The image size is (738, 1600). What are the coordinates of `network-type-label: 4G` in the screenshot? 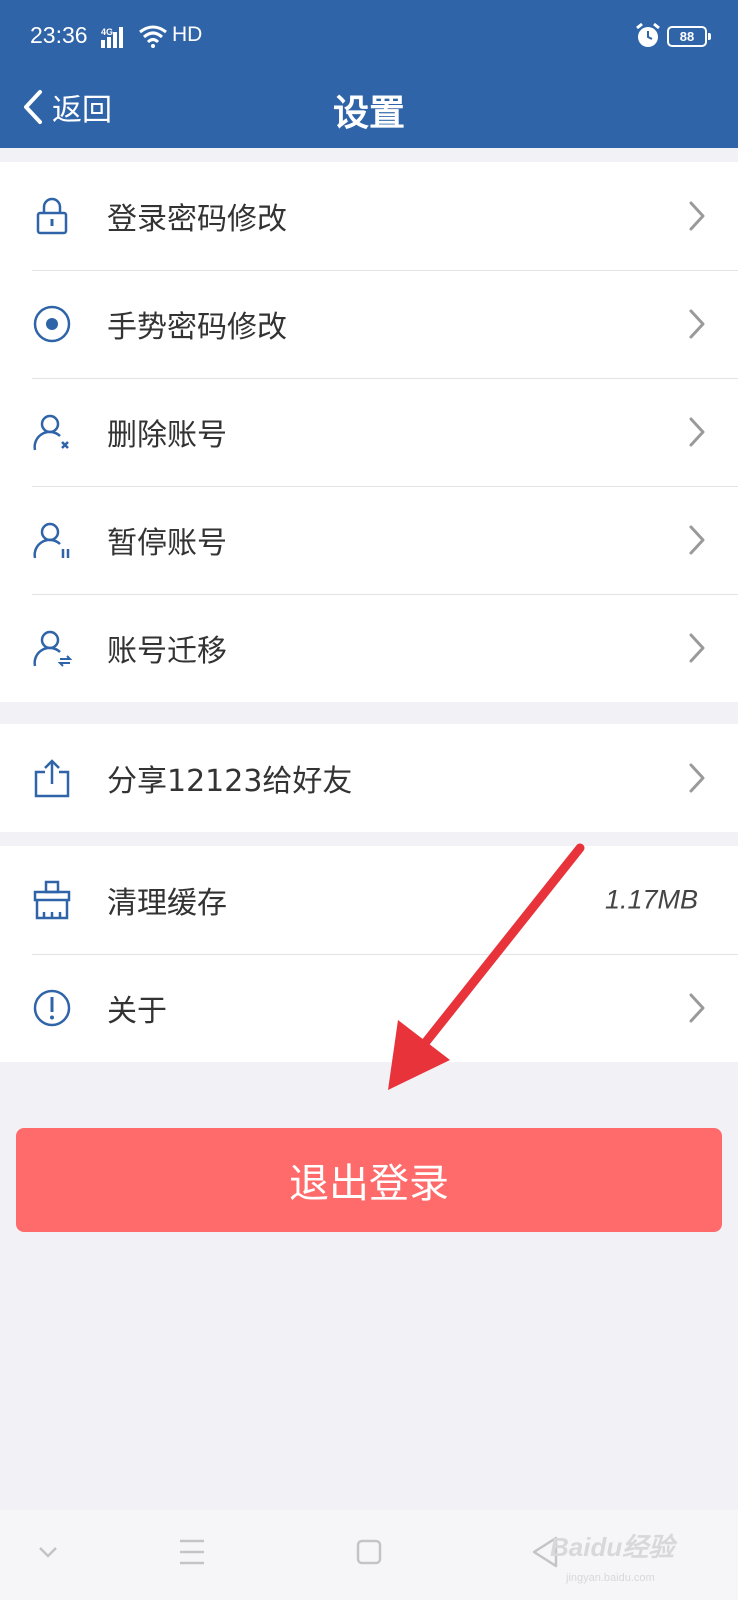 It's located at (107, 32).